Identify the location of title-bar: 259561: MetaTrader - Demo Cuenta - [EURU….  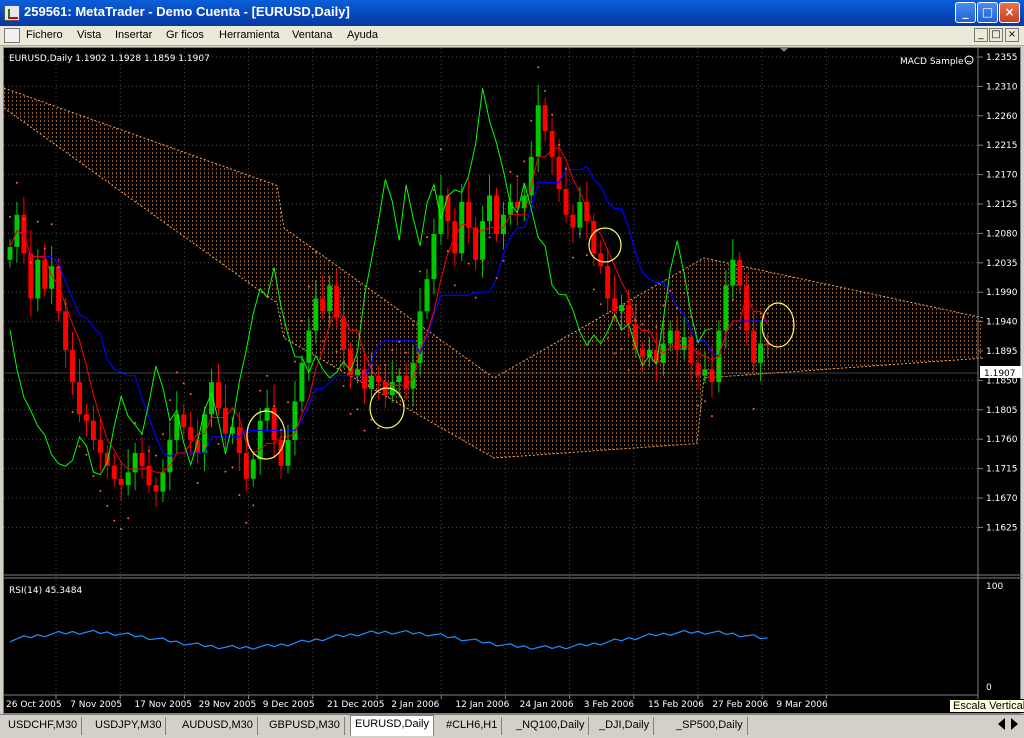
(512, 13).